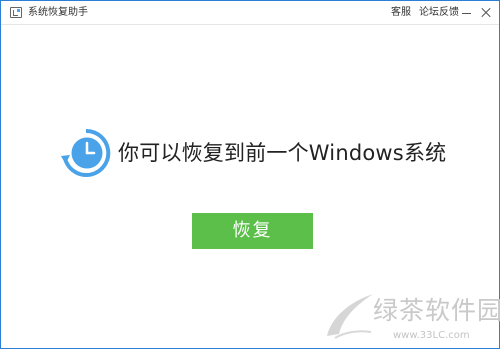  What do you see at coordinates (431, 335) in the screenshot?
I see `watermark-url: www.33LC.com` at bounding box center [431, 335].